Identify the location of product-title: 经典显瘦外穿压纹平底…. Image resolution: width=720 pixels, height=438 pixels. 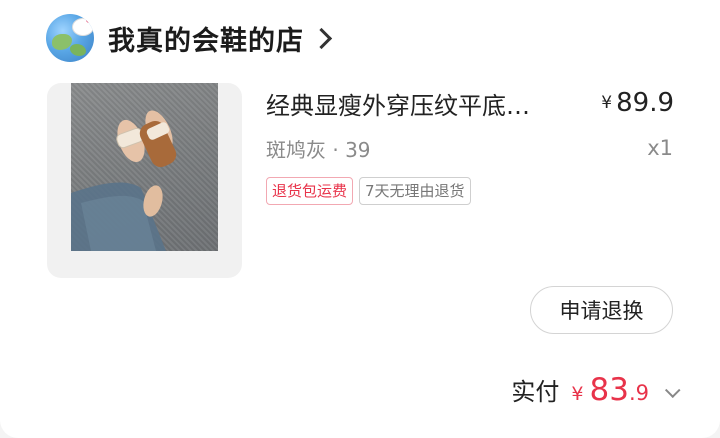
(421, 103).